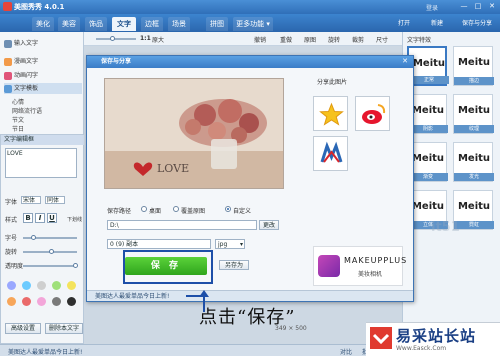 The width and height of the screenshot is (500, 356). What do you see at coordinates (75, 265) in the screenshot?
I see `opacity-slider-knob` at bounding box center [75, 265].